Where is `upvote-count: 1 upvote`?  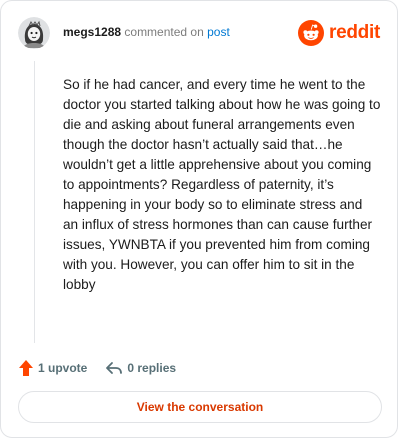 upvote-count: 1 upvote is located at coordinates (63, 368).